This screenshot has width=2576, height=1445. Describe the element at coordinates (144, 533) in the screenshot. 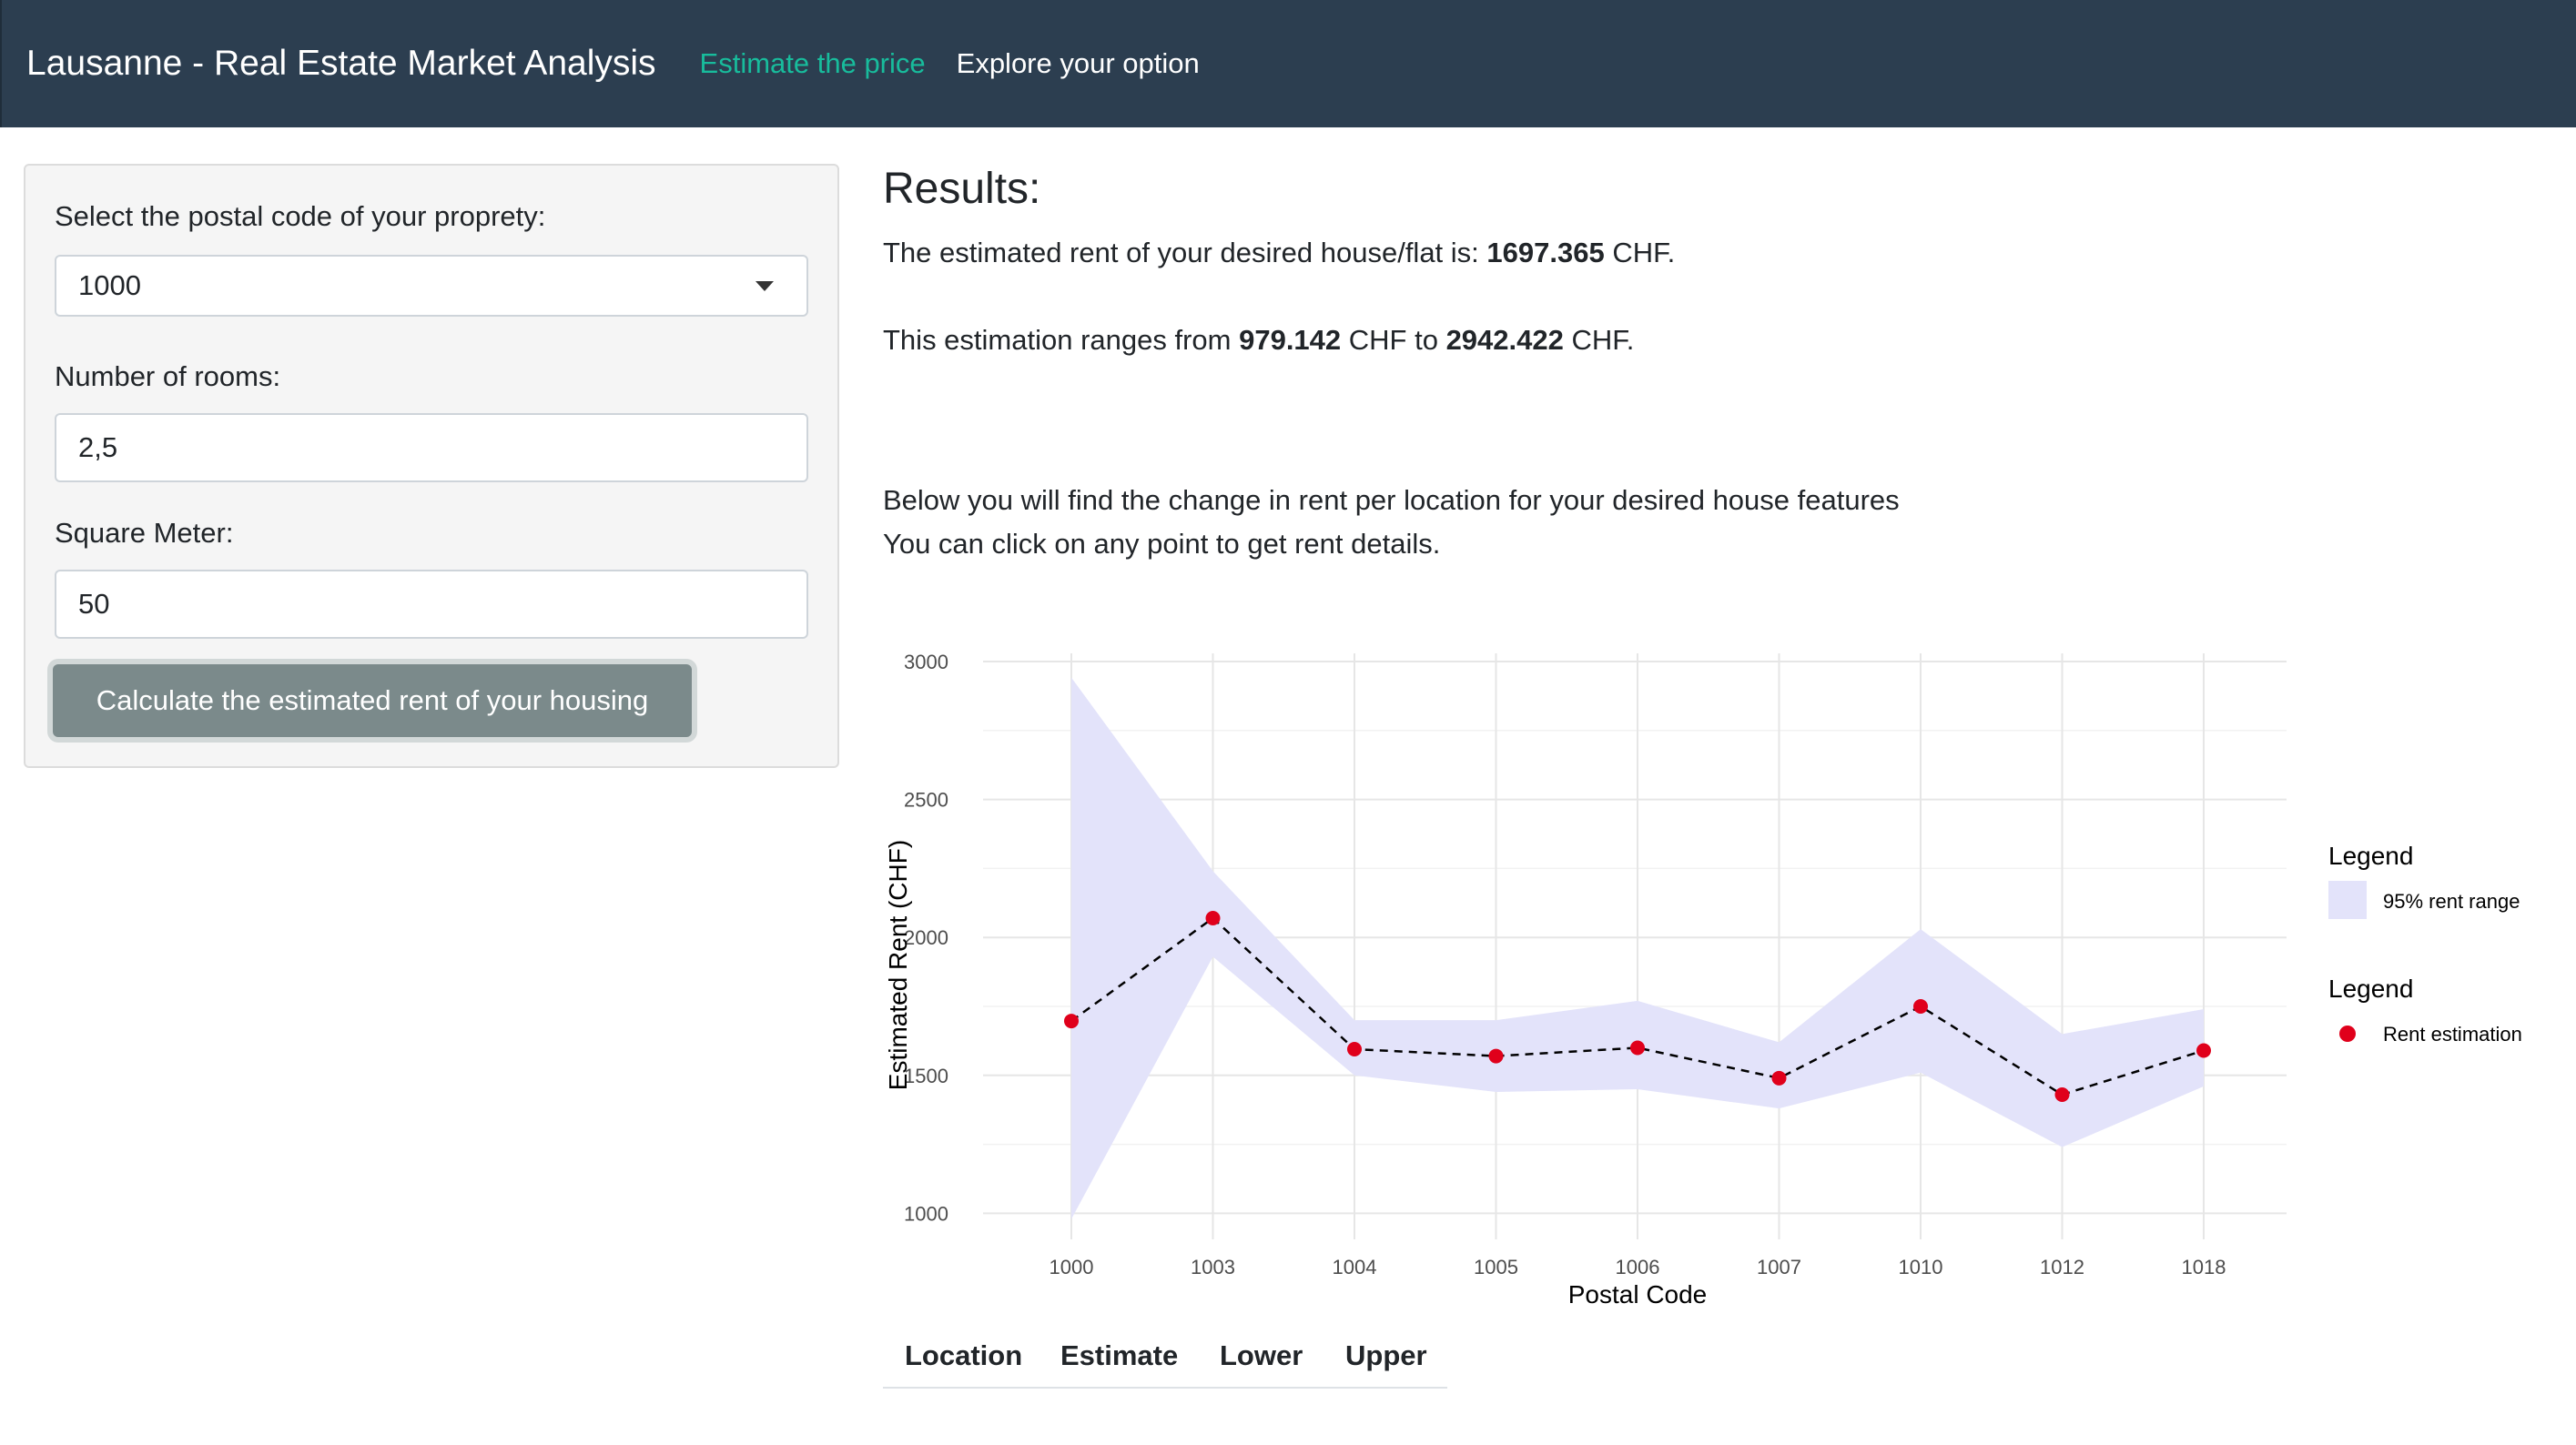

I see `square-meter-label: Square Meter:` at that location.